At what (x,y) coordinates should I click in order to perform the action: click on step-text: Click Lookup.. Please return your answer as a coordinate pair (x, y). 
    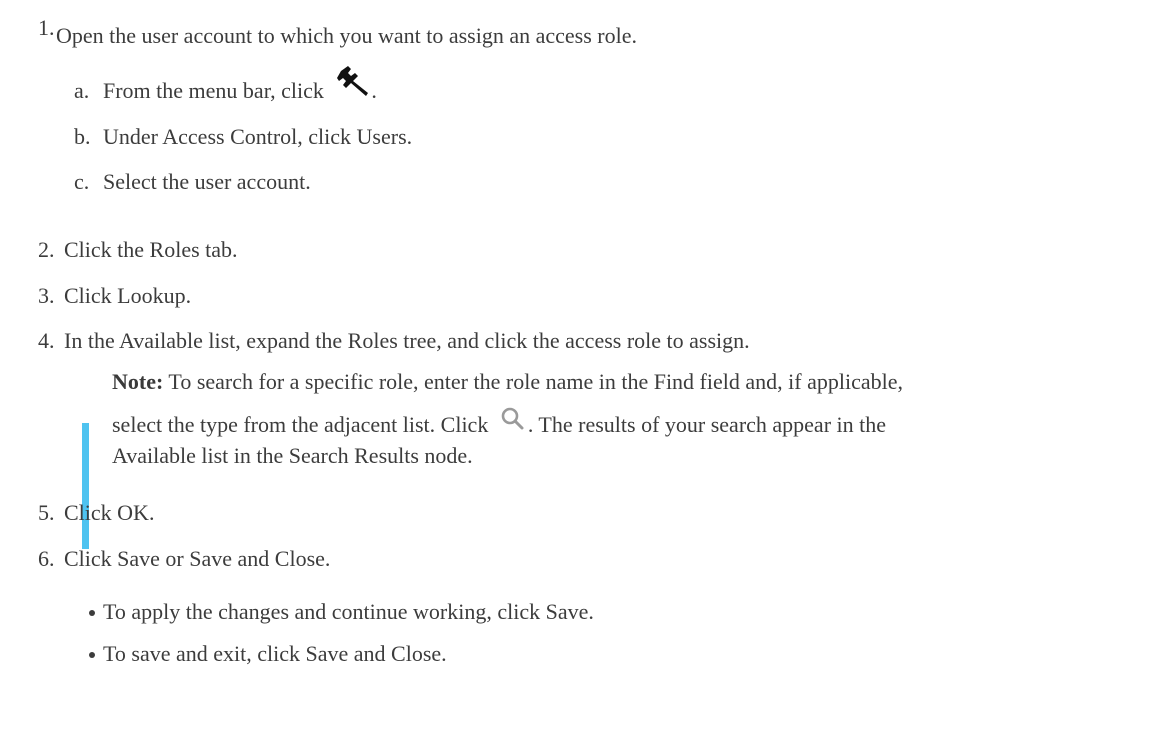
    Looking at the image, I should click on (128, 295).